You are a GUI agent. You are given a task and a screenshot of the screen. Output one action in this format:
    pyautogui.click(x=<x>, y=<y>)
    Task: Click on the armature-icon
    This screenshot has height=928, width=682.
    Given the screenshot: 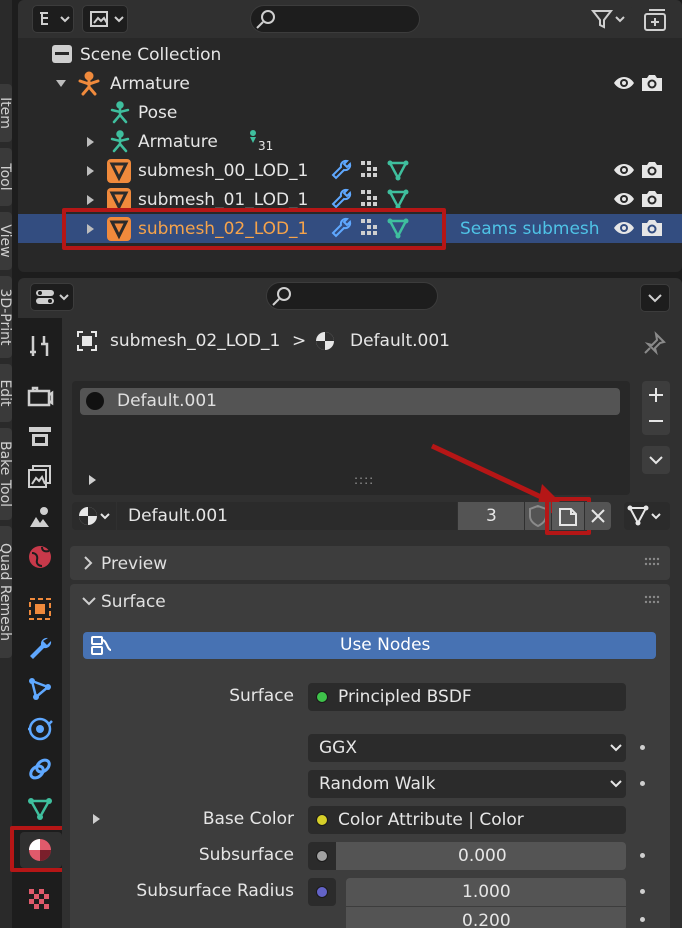 What is the action you would take?
    pyautogui.click(x=89, y=83)
    